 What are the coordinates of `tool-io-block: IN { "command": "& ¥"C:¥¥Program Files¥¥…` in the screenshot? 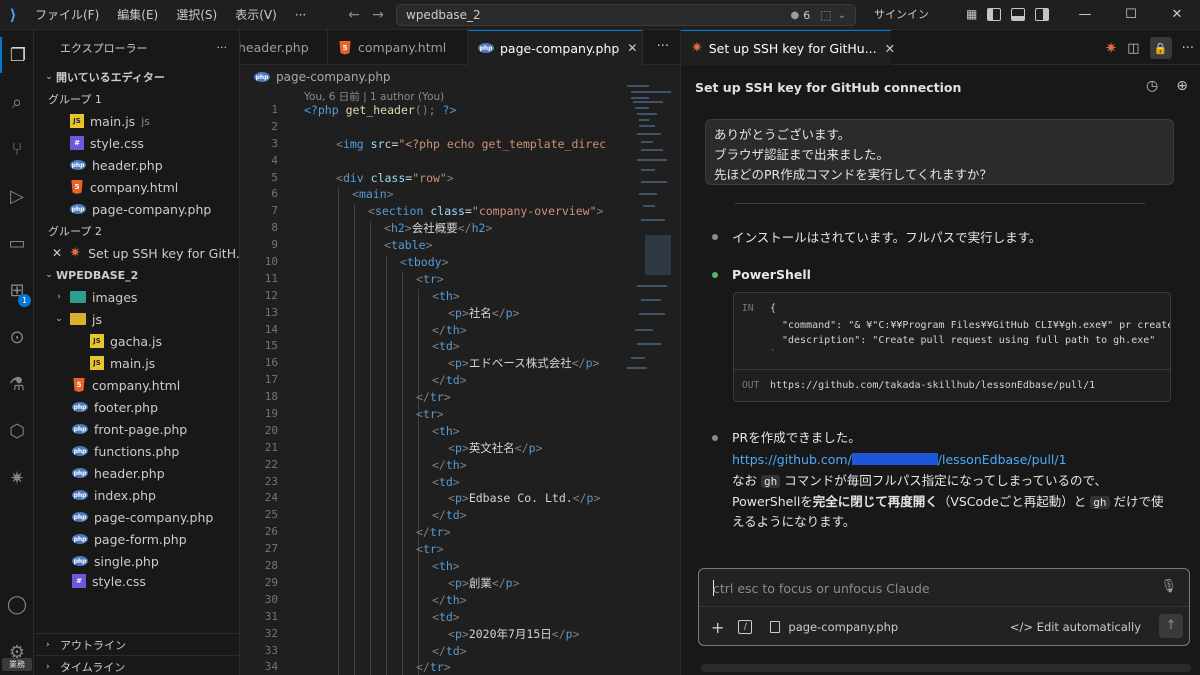 It's located at (952, 347).